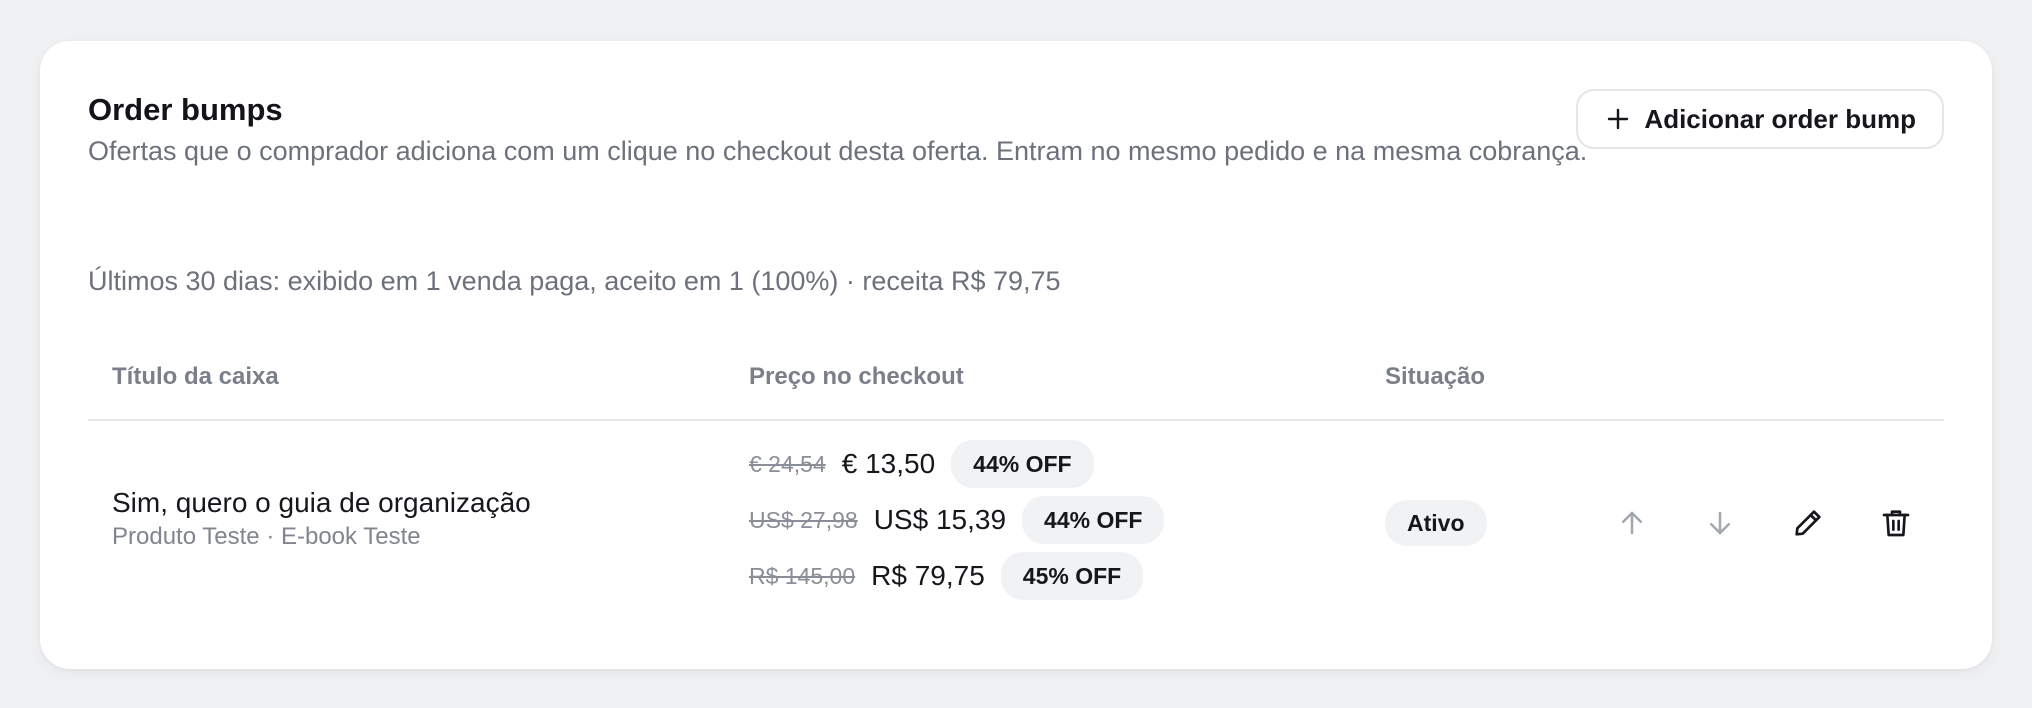  What do you see at coordinates (195, 376) in the screenshot?
I see `column-header-title: Título da caixa` at bounding box center [195, 376].